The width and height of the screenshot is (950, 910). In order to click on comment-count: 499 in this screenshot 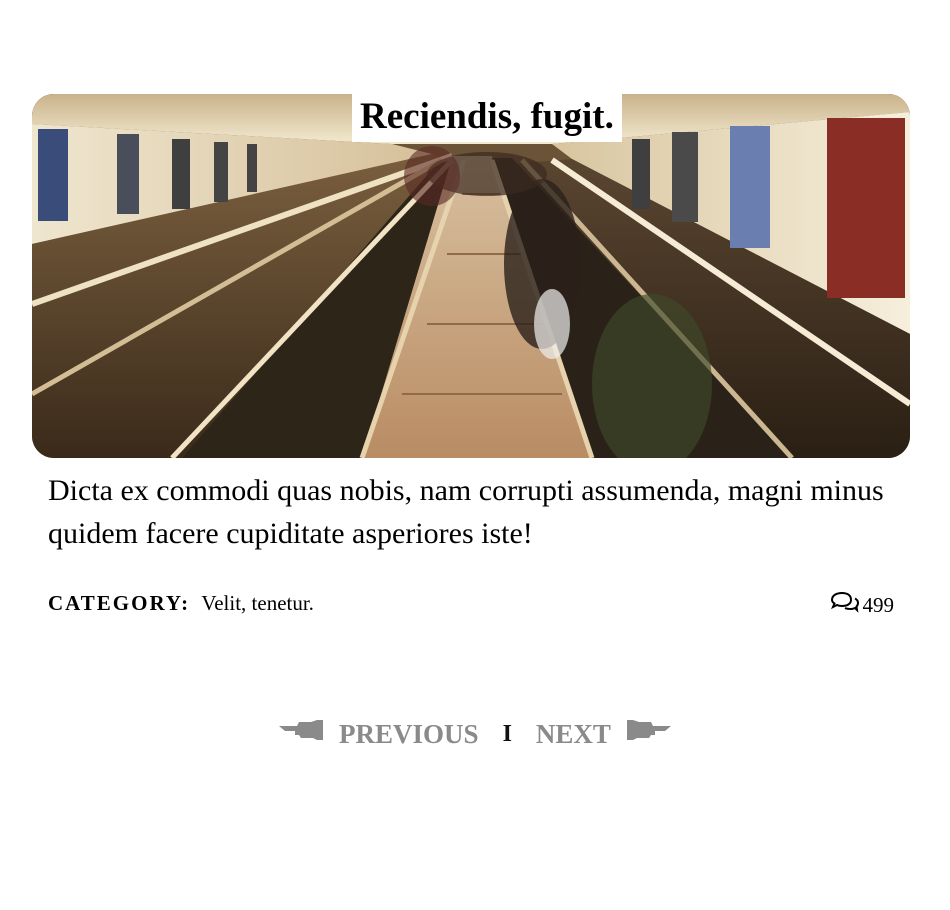, I will do `click(878, 604)`.